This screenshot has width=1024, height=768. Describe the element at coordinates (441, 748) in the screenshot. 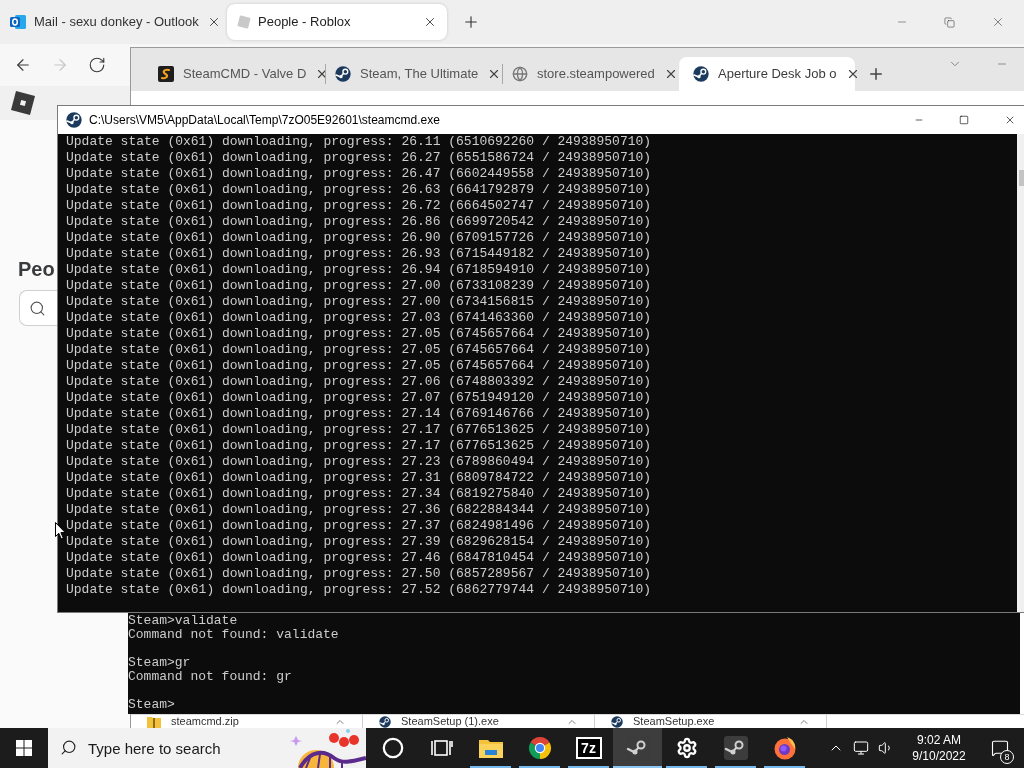

I see `task-view-icon` at that location.